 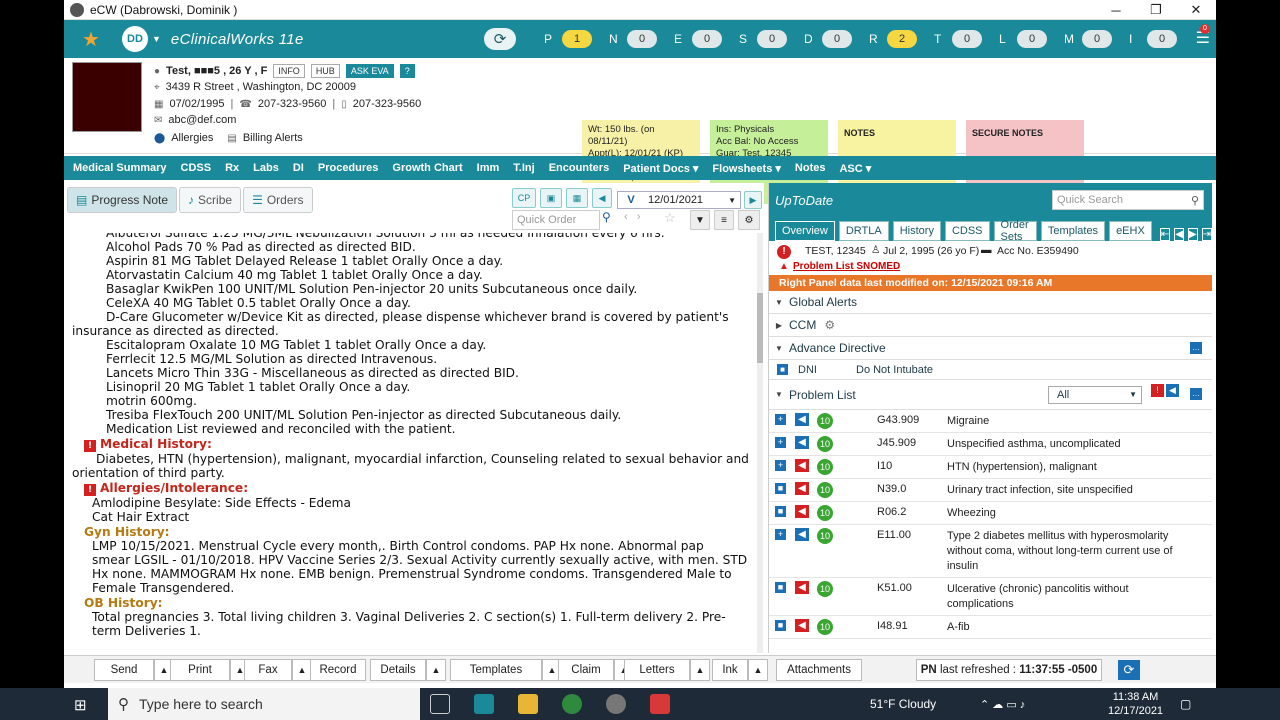 What do you see at coordinates (202, 120) in the screenshot?
I see `patient-email: abc@def.com` at bounding box center [202, 120].